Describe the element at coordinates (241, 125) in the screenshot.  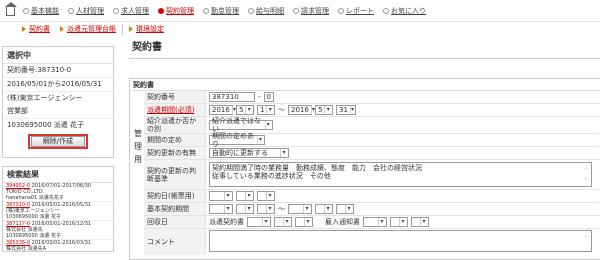
I see `intro-select: 紹介派遣ではない ▾` at that location.